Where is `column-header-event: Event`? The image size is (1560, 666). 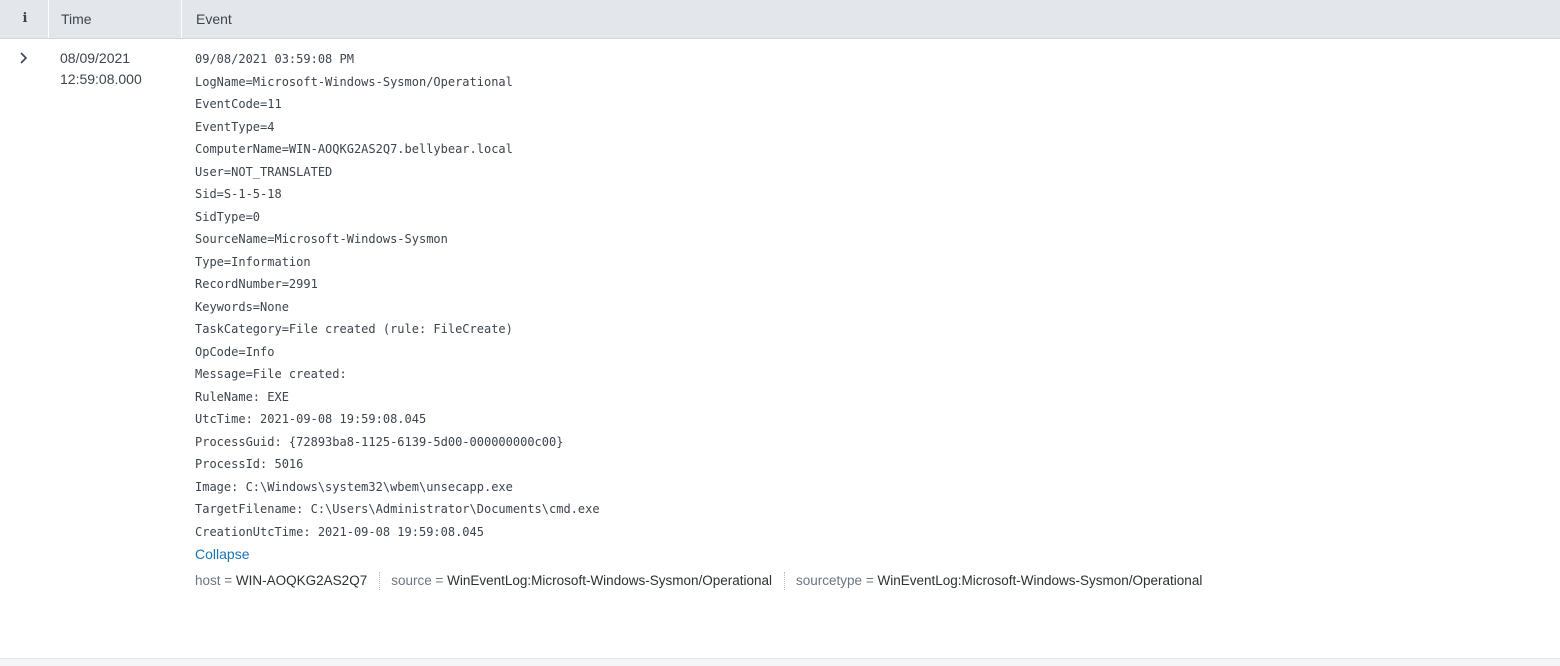
column-header-event: Event is located at coordinates (206, 19).